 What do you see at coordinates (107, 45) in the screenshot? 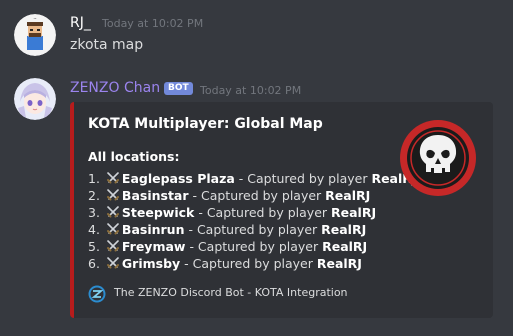
I see `message-content: zkota map` at bounding box center [107, 45].